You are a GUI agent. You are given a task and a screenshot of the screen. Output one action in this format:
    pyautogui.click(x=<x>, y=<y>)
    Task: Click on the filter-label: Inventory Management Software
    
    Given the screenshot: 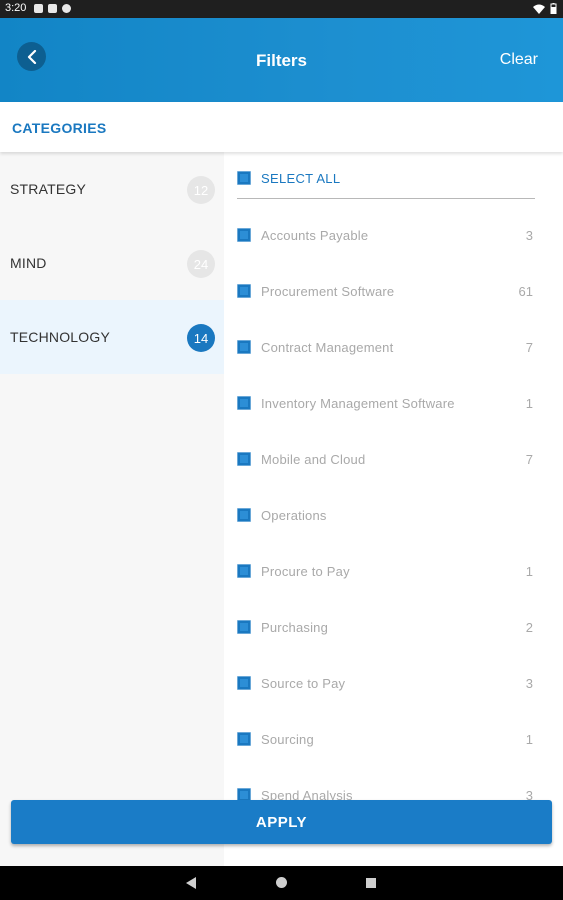 What is the action you would take?
    pyautogui.click(x=358, y=403)
    